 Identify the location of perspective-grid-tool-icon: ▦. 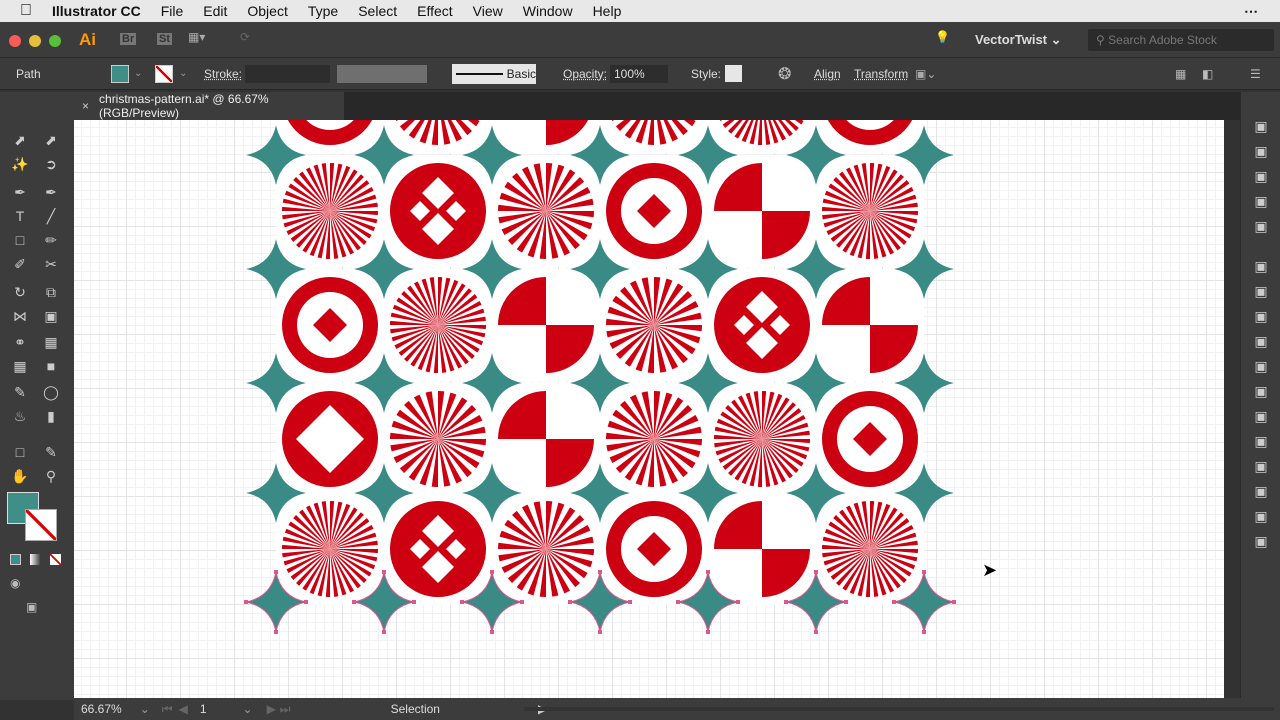
(51, 342).